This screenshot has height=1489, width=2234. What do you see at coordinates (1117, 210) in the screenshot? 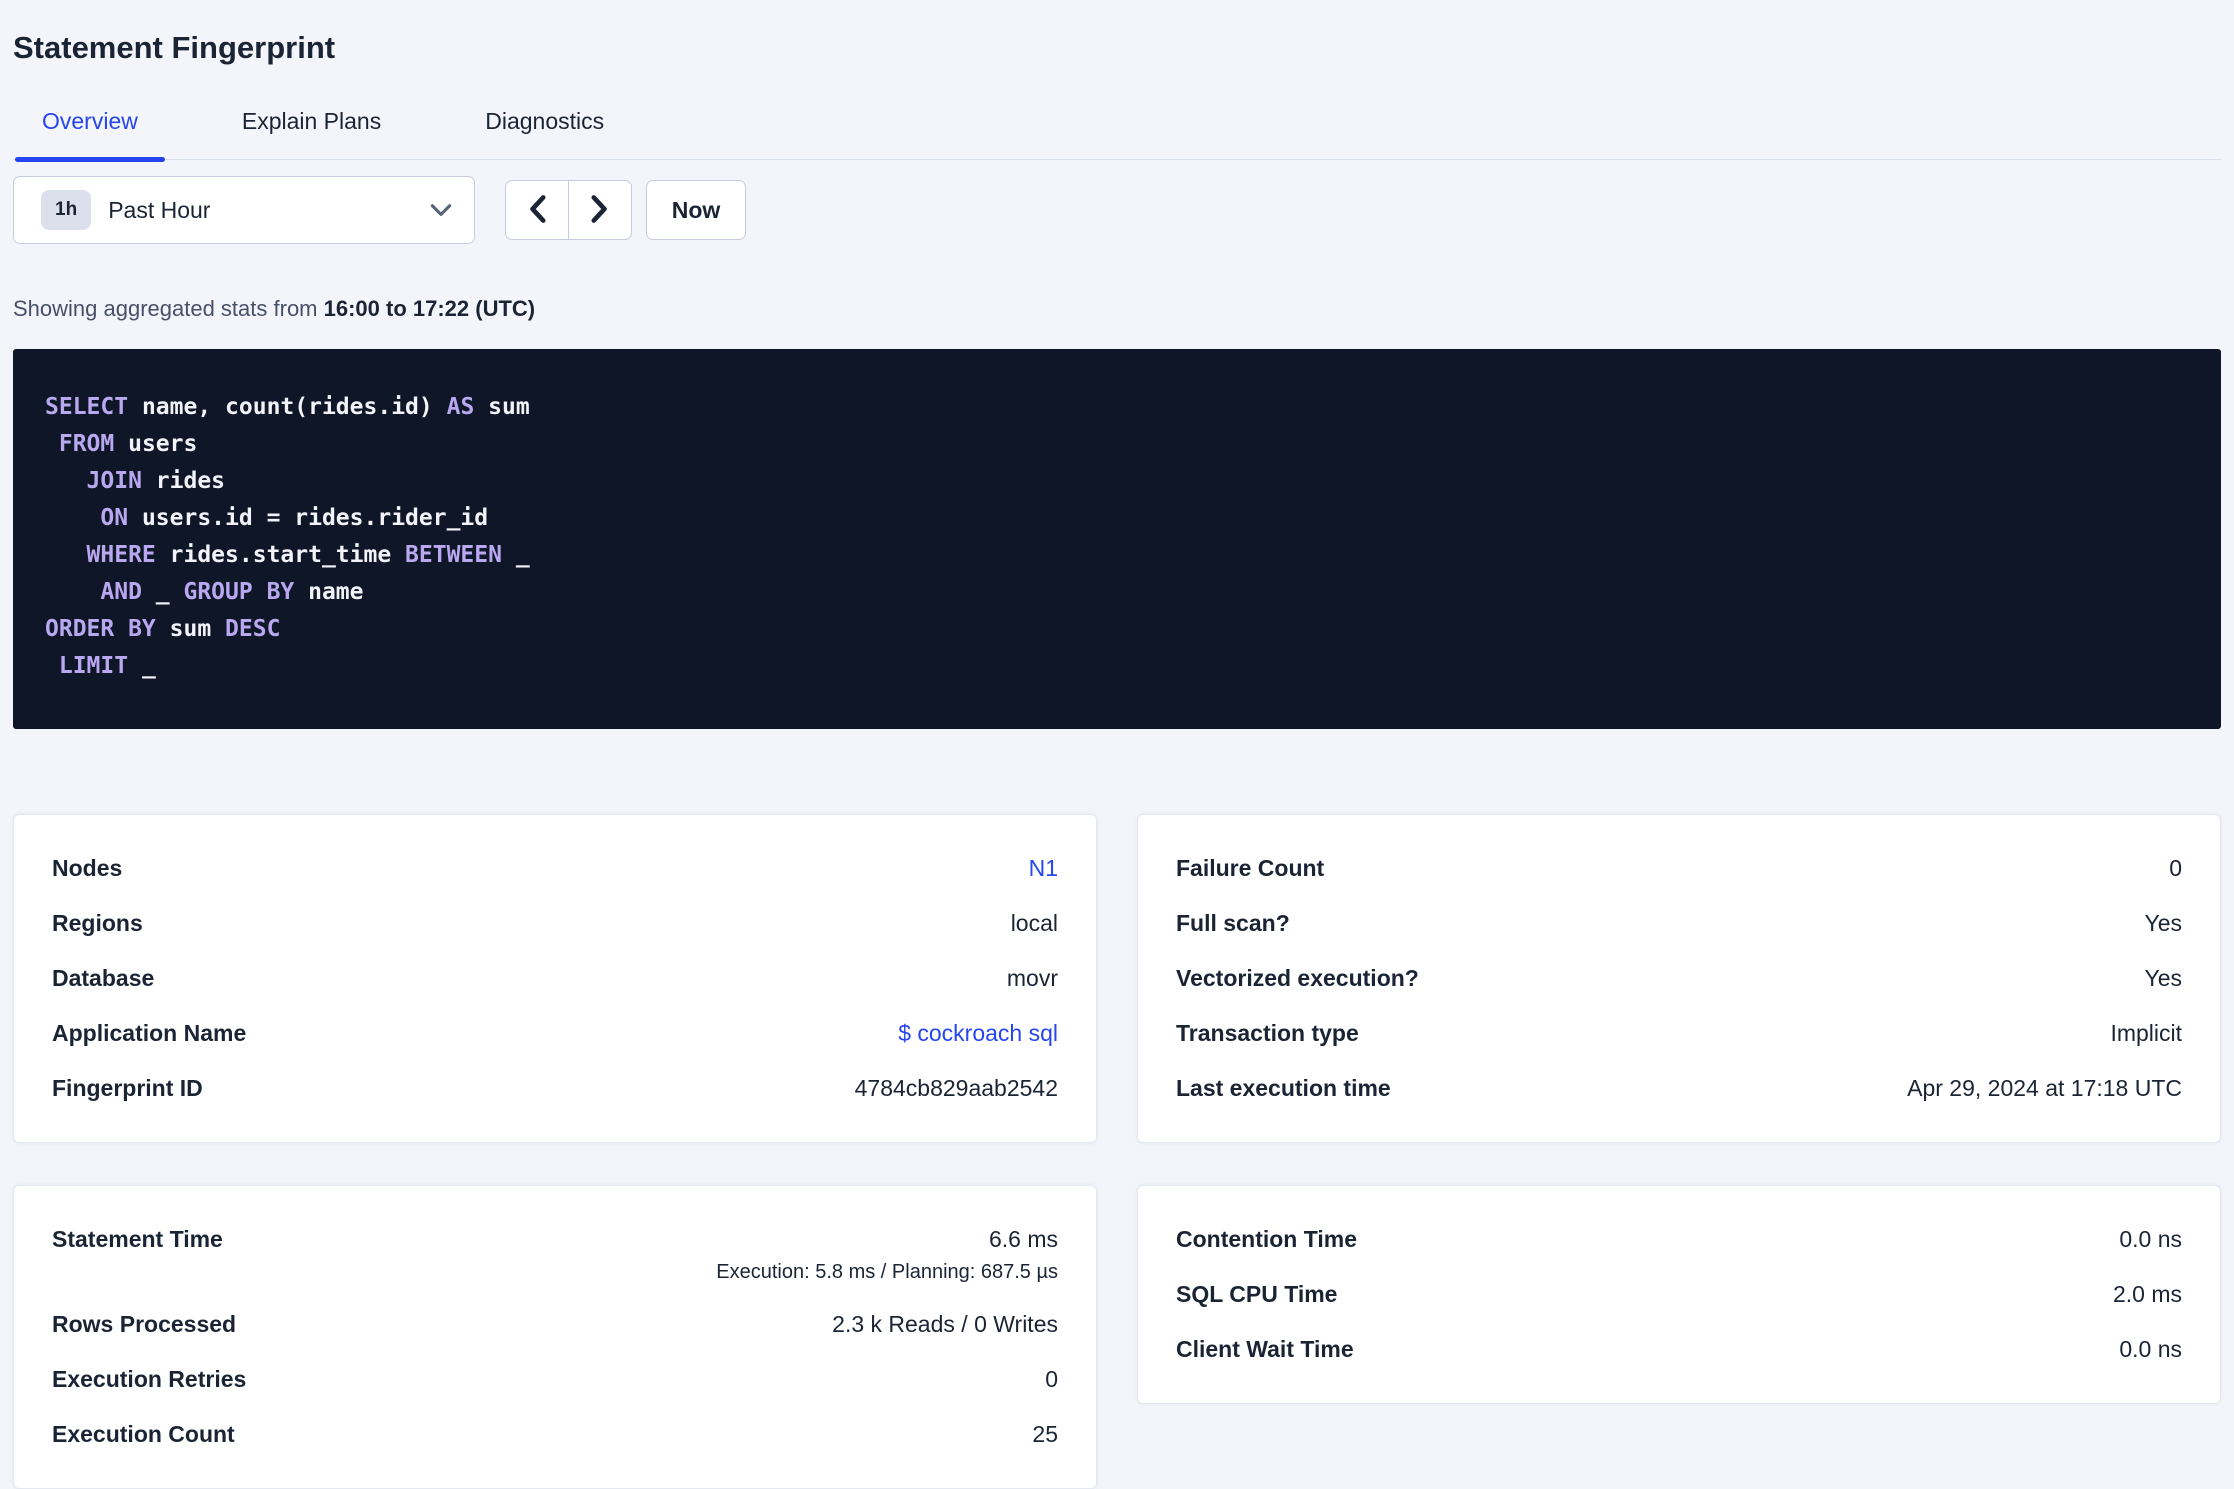
I see `time-controls: 1h Past Hour Now` at bounding box center [1117, 210].